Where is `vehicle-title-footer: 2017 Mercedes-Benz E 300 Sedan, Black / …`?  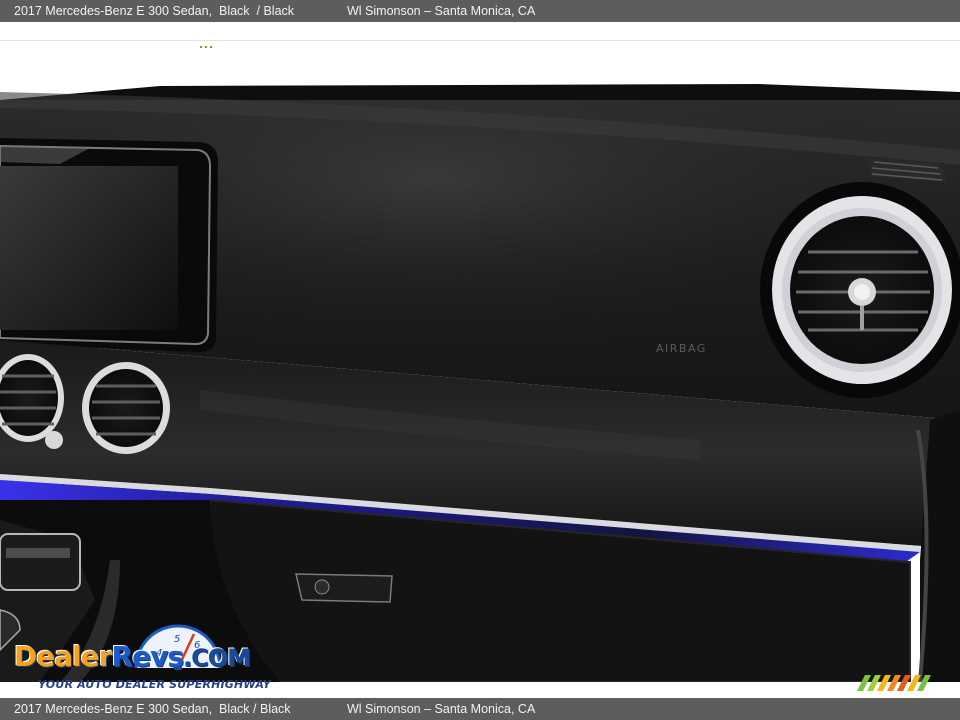
vehicle-title-footer: 2017 Mercedes-Benz E 300 Sedan, Black / … is located at coordinates (152, 709).